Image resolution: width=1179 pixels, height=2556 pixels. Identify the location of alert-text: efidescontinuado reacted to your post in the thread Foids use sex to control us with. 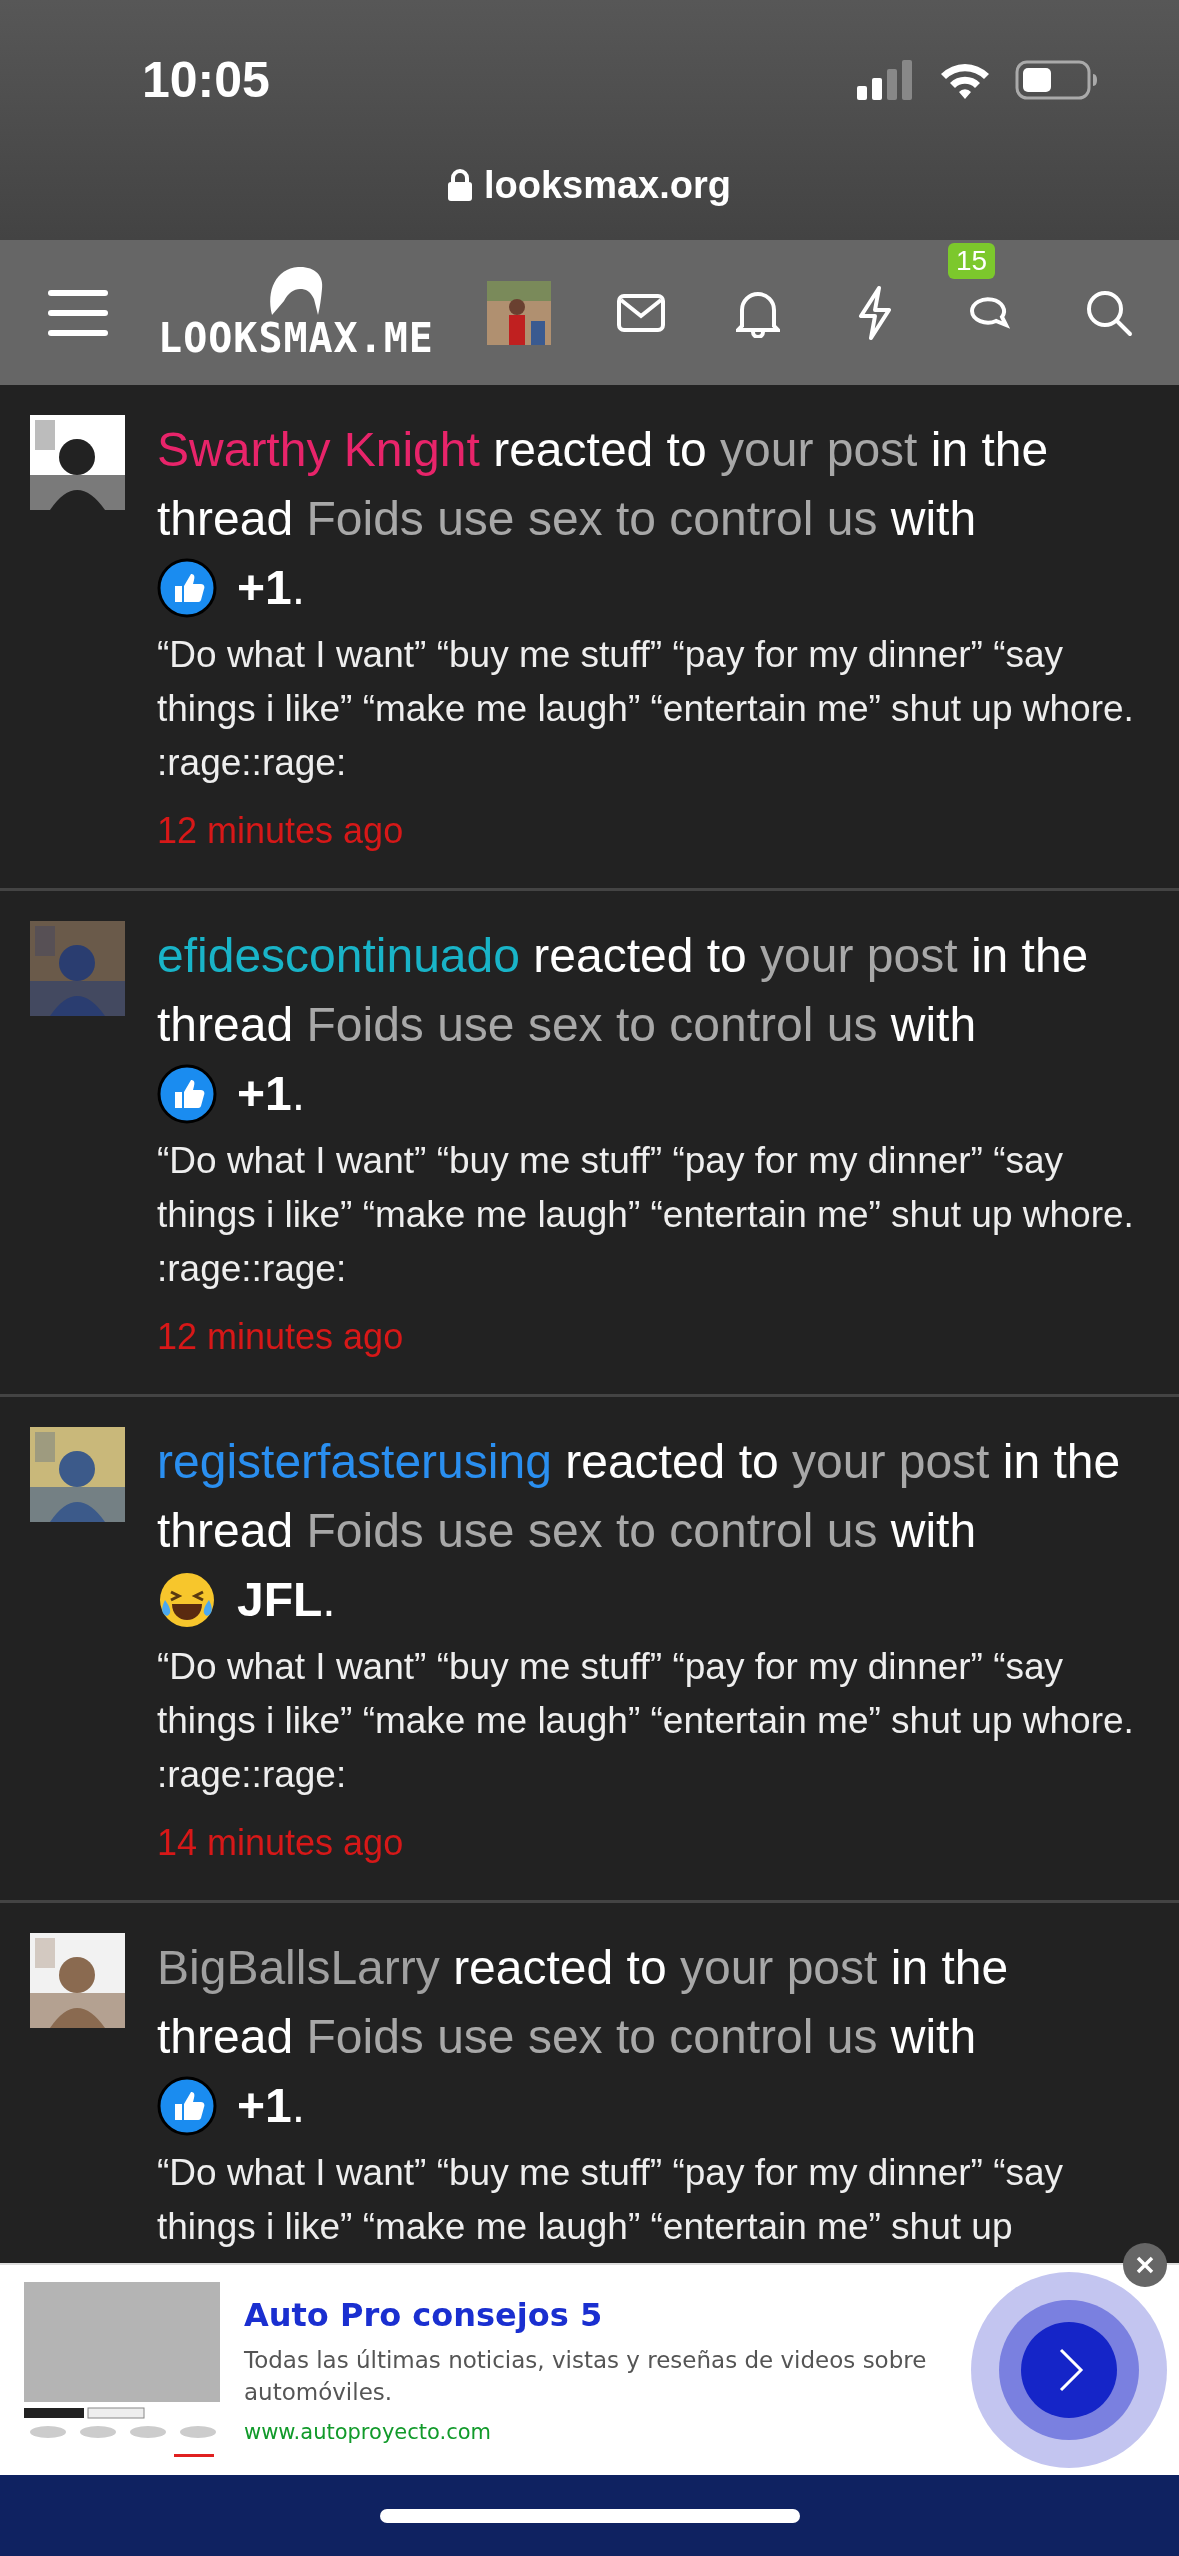
(623, 990).